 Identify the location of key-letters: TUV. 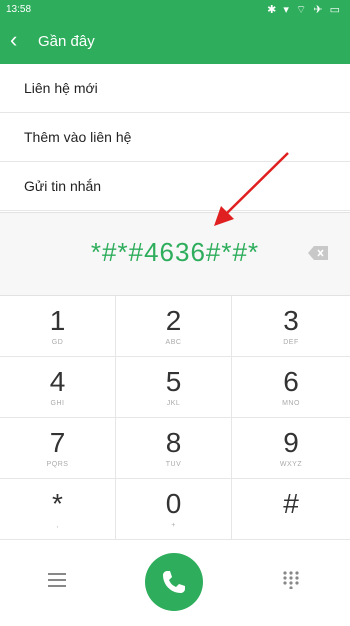
(173, 464).